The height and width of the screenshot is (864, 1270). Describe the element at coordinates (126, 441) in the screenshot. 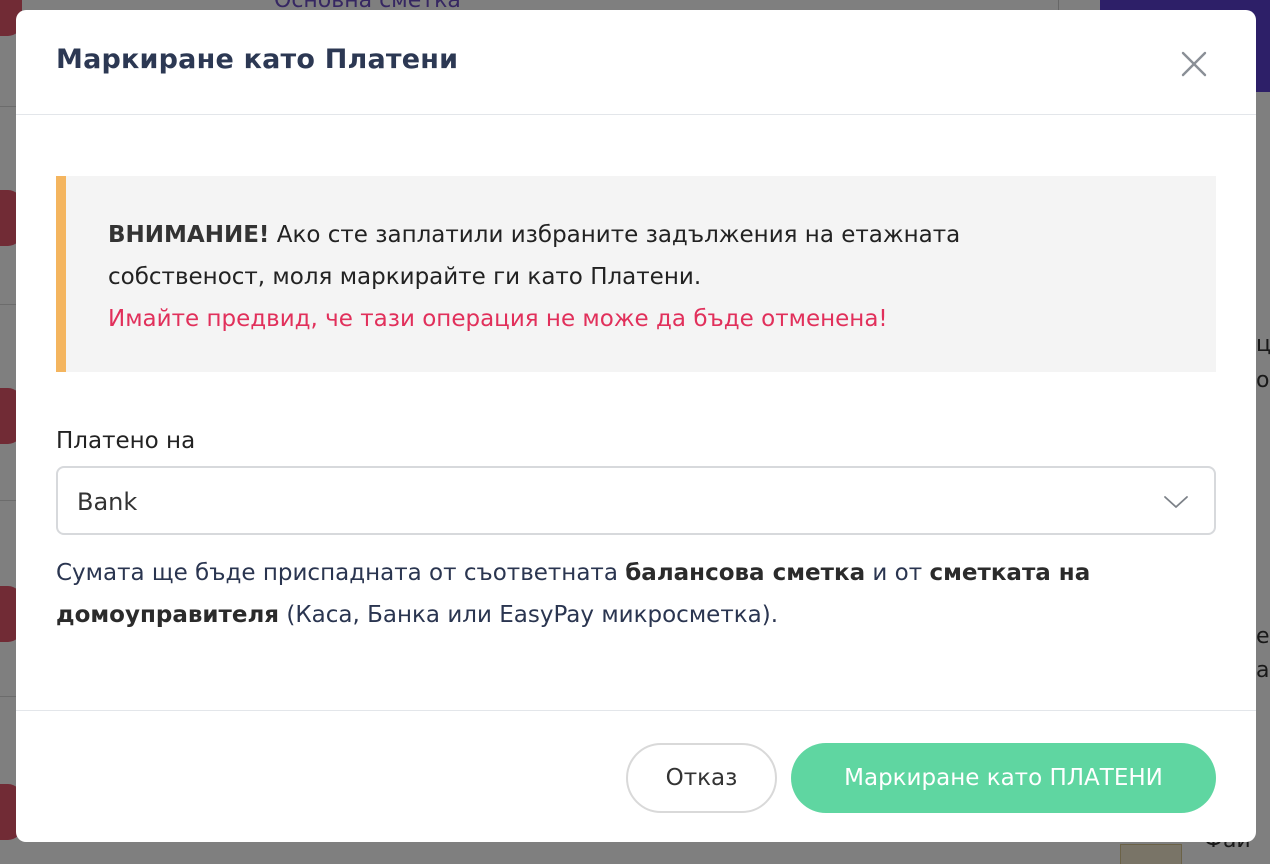

I see `paid-to-label: Платено на` at that location.